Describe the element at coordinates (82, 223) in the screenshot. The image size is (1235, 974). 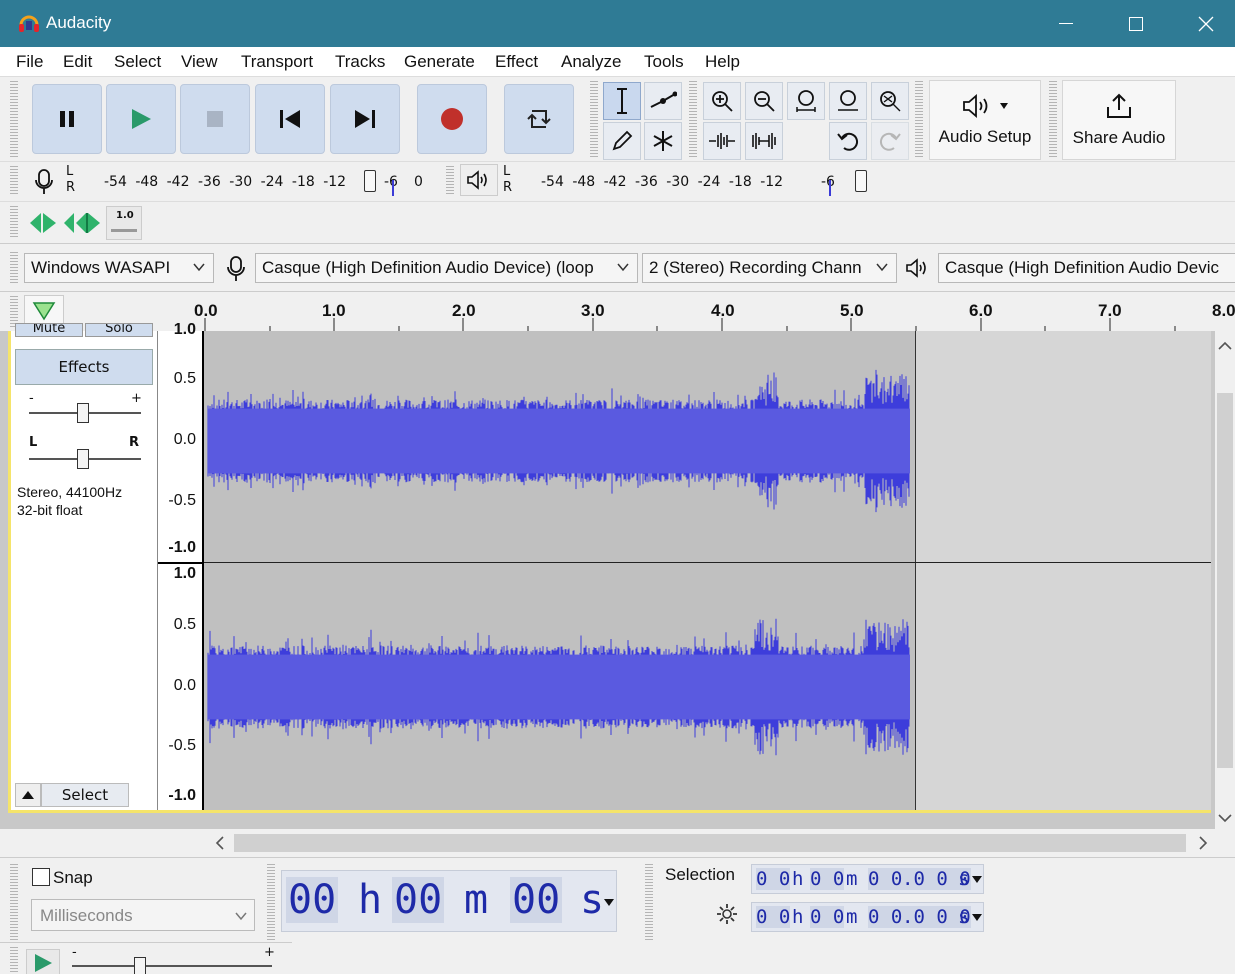
I see `play-at-speed-cut-preview-icon` at that location.